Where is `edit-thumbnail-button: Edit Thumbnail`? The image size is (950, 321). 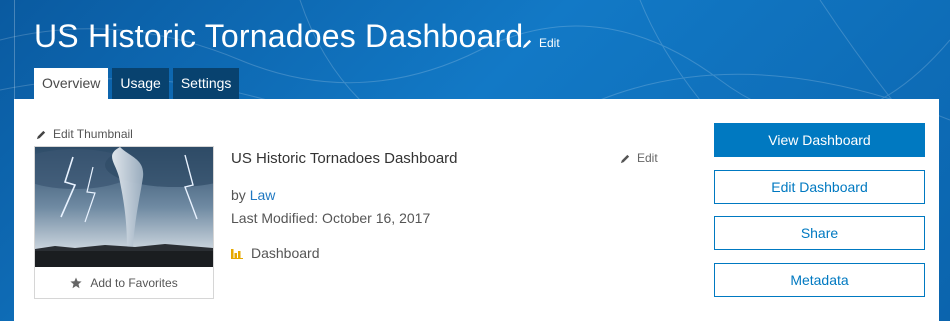
edit-thumbnail-button: Edit Thumbnail is located at coordinates (84, 134).